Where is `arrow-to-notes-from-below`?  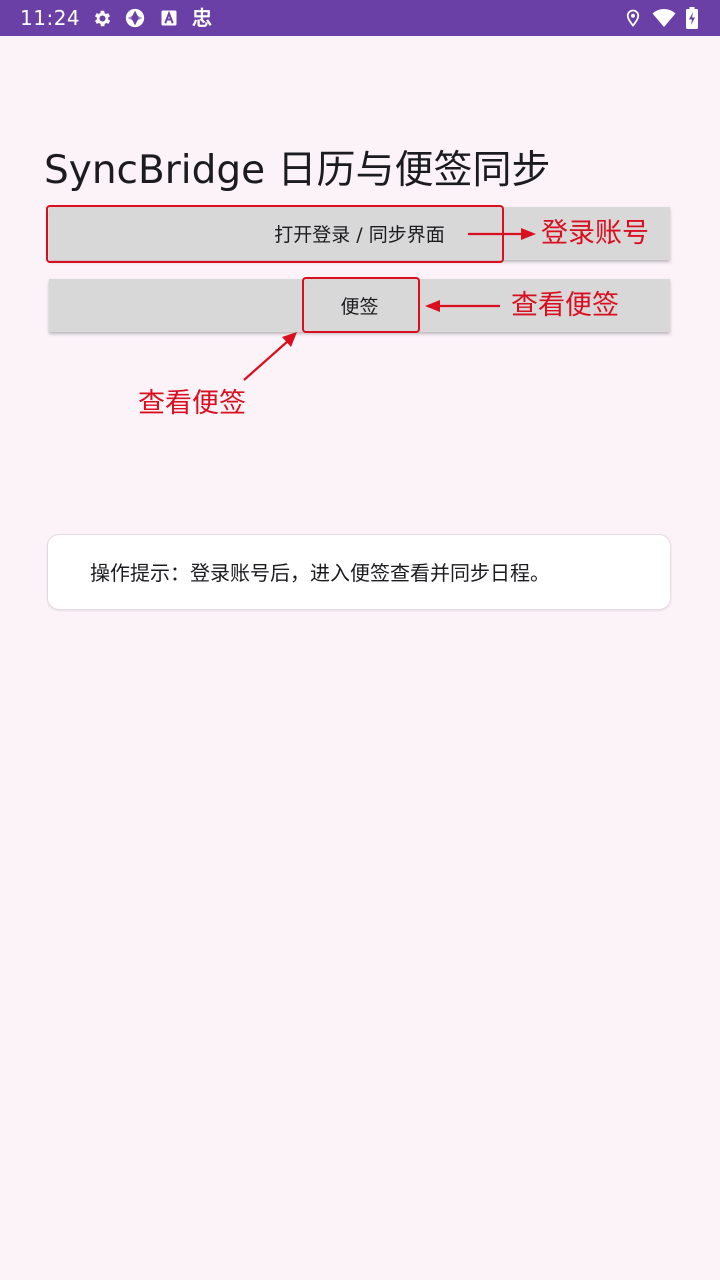
arrow-to-notes-from-below is located at coordinates (266, 360).